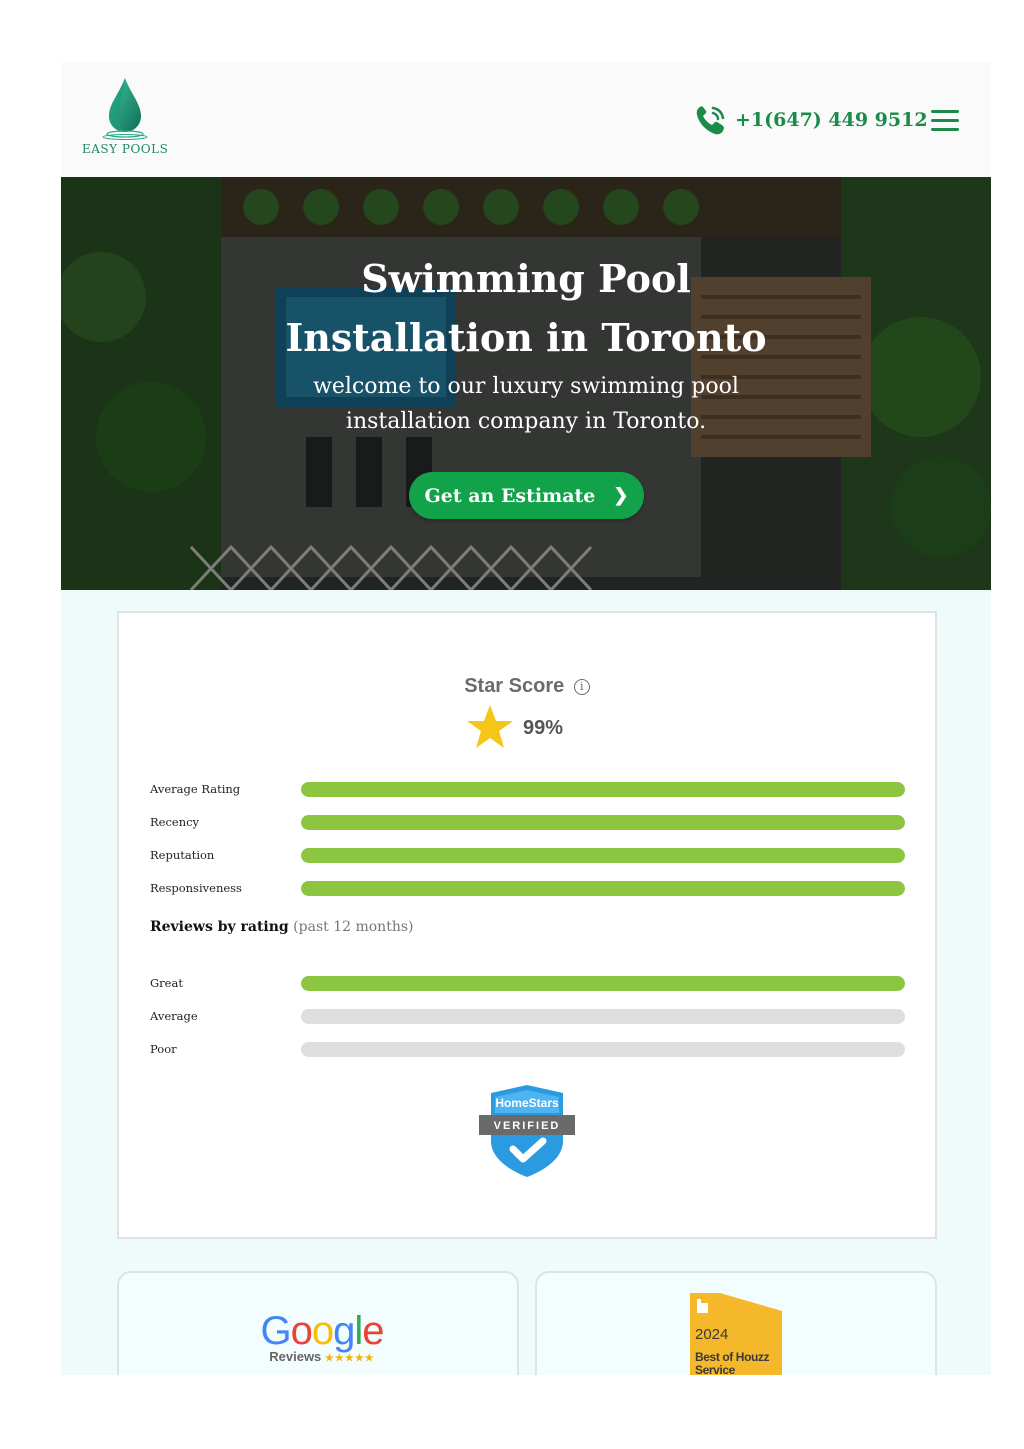  I want to click on rating-label: Average, so click(174, 1016).